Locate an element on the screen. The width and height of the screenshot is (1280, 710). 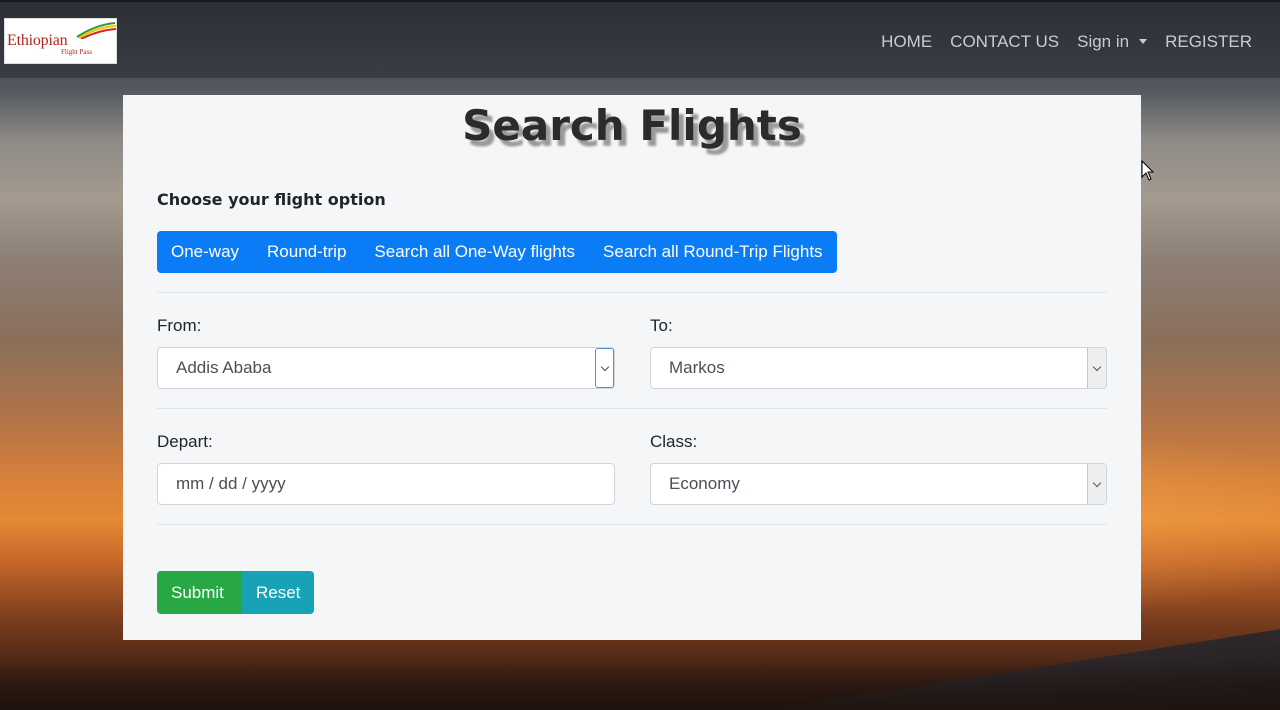
from-select: Addis Ababa is located at coordinates (386, 368).